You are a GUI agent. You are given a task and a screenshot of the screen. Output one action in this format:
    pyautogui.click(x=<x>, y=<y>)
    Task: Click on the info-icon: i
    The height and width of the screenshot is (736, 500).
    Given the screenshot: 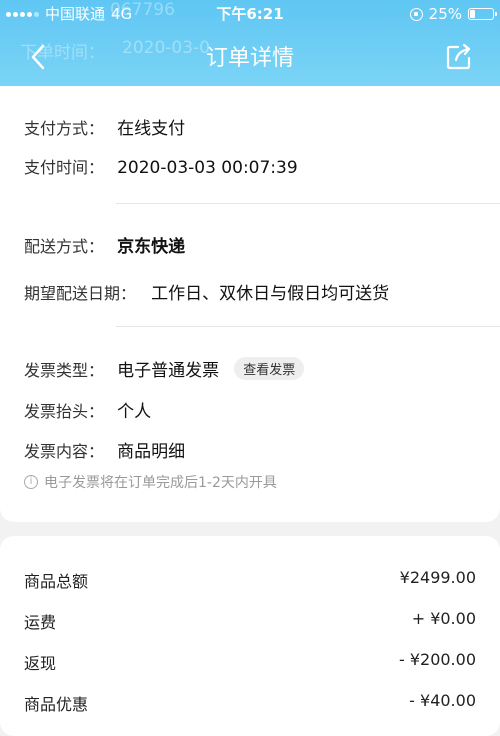 What is the action you would take?
    pyautogui.click(x=31, y=482)
    